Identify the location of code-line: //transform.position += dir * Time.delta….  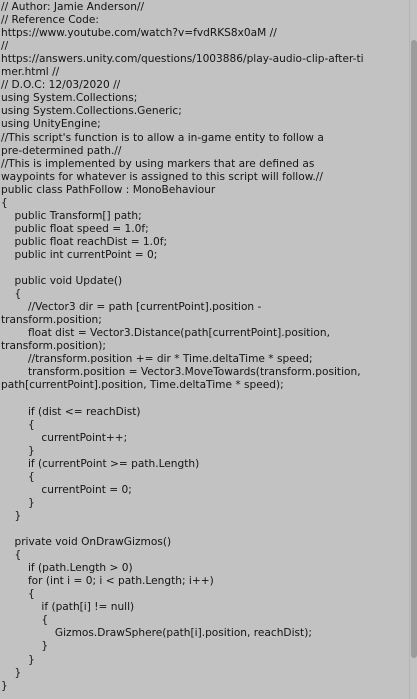
(157, 359).